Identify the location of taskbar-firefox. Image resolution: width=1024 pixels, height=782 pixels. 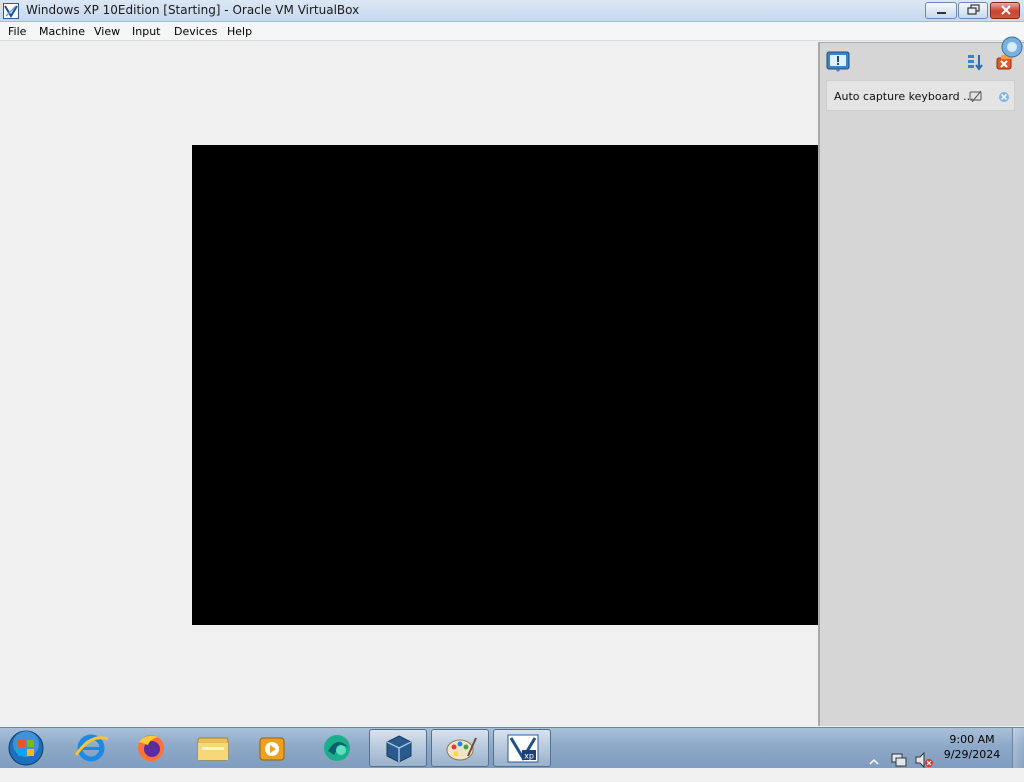
(151, 748).